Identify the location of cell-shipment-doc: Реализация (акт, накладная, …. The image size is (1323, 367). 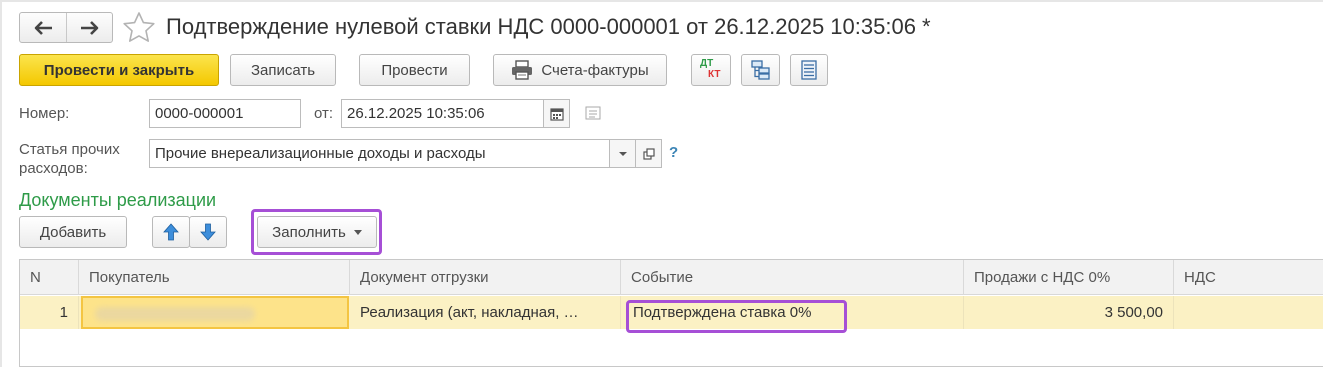
(485, 312).